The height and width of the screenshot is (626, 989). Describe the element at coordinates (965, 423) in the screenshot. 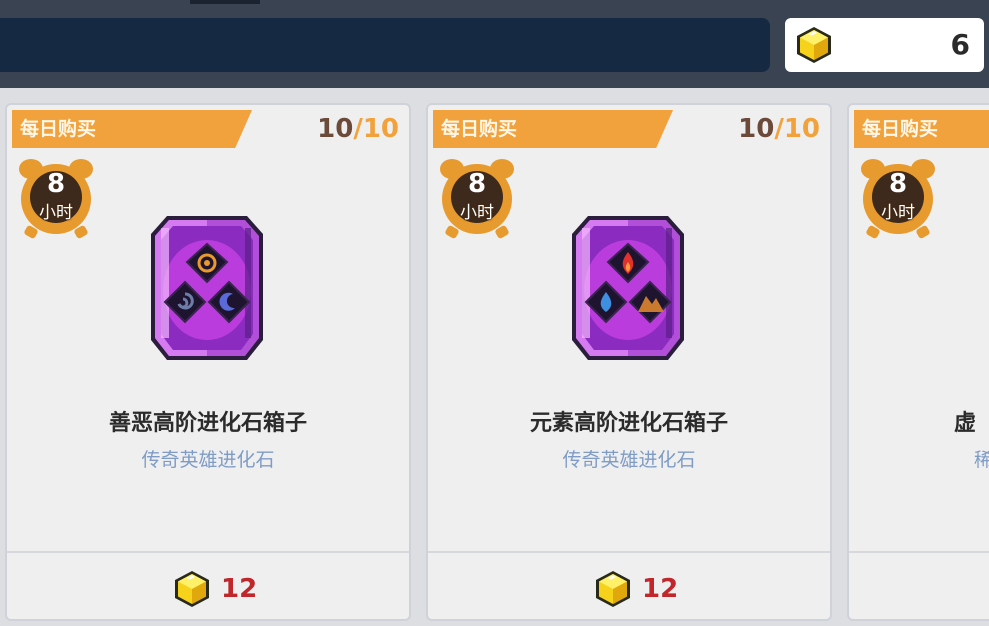

I see `item-name: 虚` at that location.